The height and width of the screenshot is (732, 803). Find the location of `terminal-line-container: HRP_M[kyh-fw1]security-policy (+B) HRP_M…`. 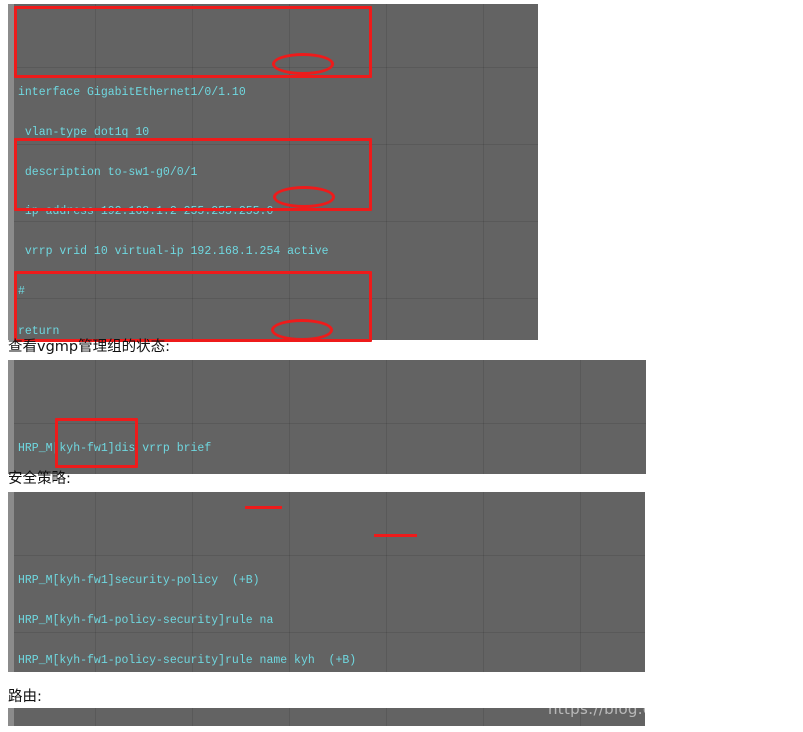

terminal-line-container: HRP_M[kyh-fw1]security-policy (+B) HRP_M… is located at coordinates (331, 609).